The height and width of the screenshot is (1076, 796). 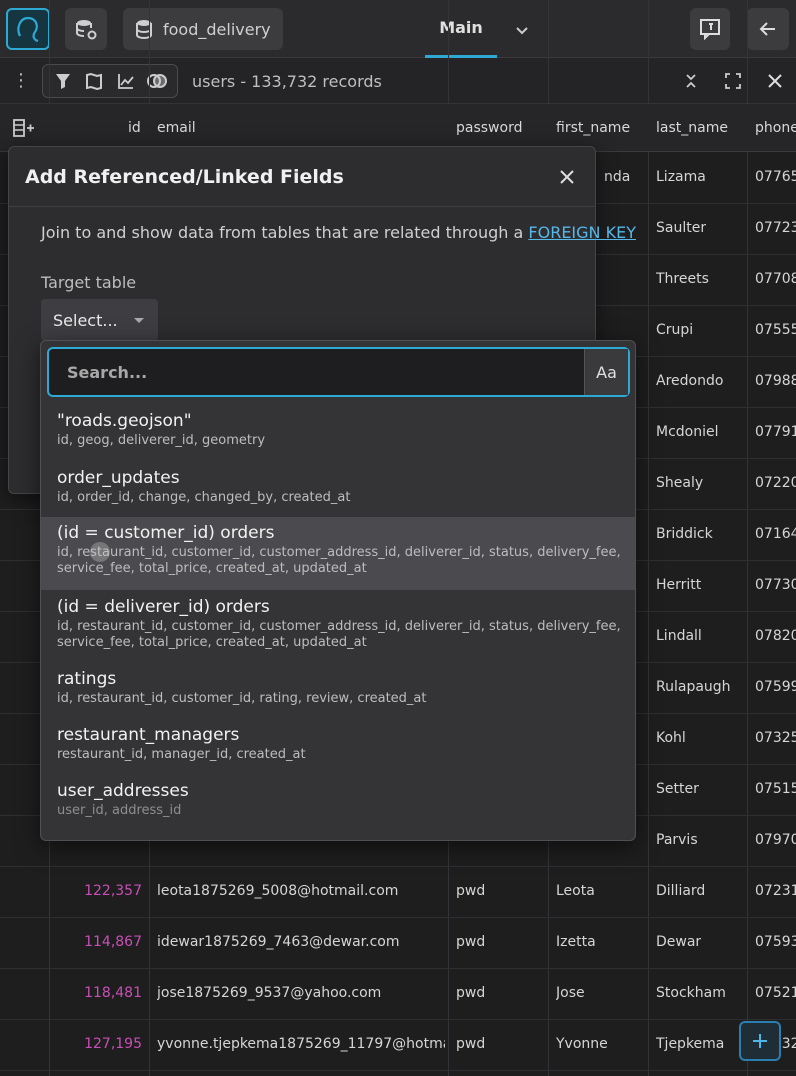 What do you see at coordinates (181, 754) in the screenshot?
I see `option-fields: restaurant_id, manager_id, created_at` at bounding box center [181, 754].